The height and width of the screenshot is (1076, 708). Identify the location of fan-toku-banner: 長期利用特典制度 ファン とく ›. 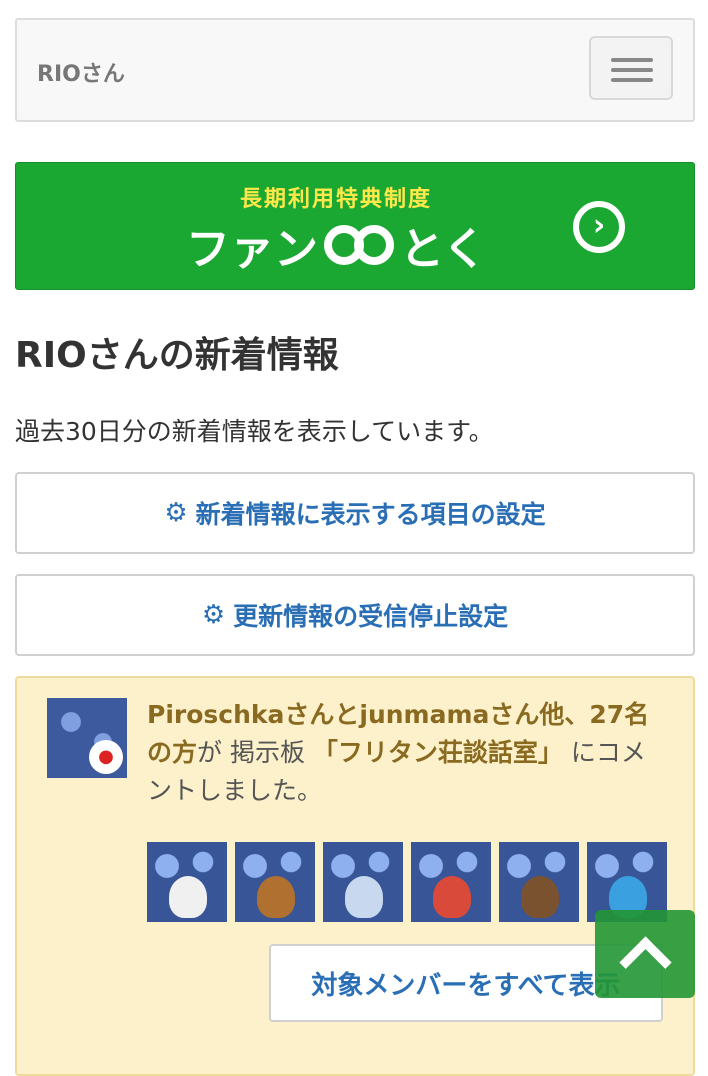
(355, 226).